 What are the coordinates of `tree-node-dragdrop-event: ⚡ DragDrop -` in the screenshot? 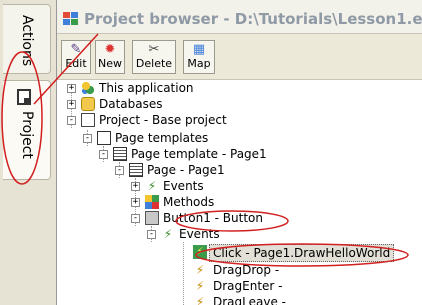 It's located at (187, 270).